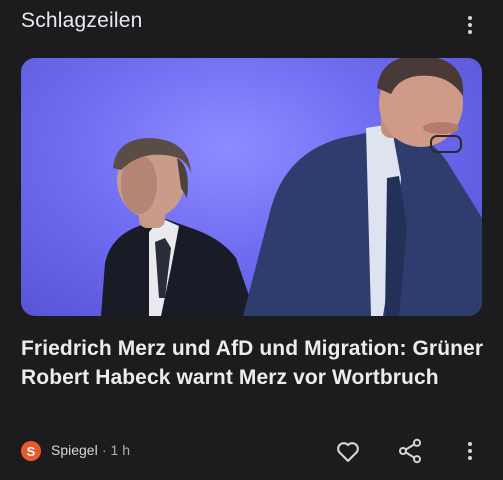 This screenshot has height=480, width=503. I want to click on article-more-button, so click(470, 451).